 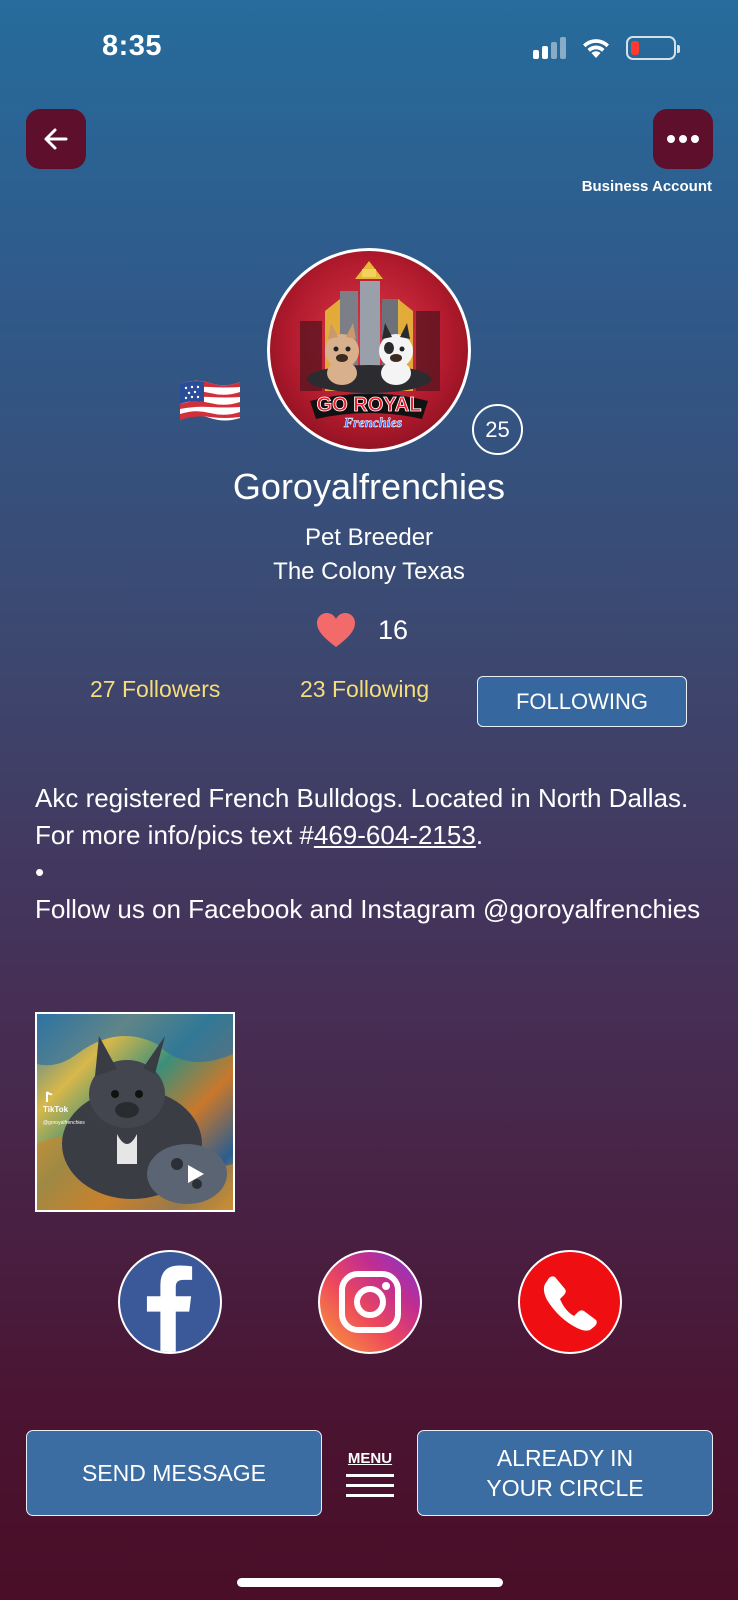 I want to click on more-options-button, so click(x=683, y=139).